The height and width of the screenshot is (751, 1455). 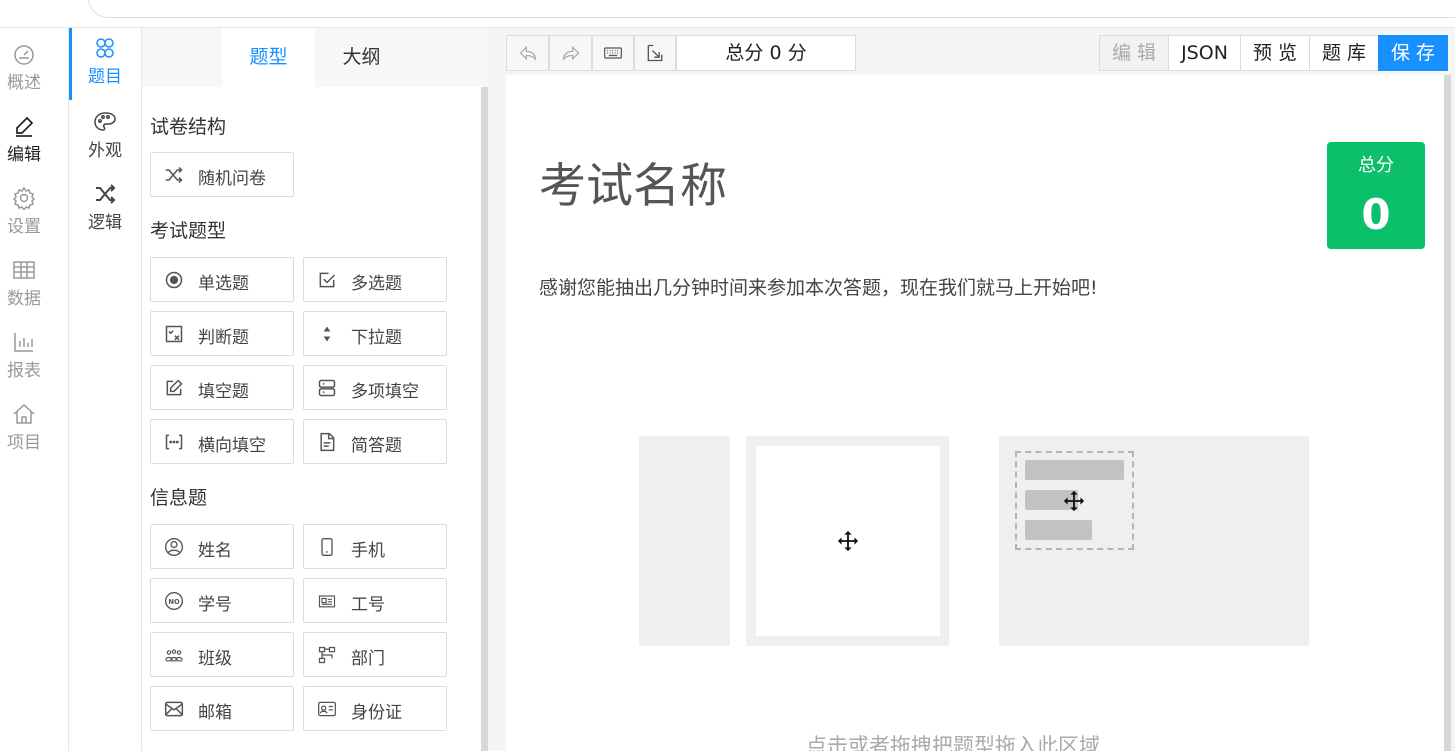 What do you see at coordinates (527, 53) in the screenshot?
I see `undo-button` at bounding box center [527, 53].